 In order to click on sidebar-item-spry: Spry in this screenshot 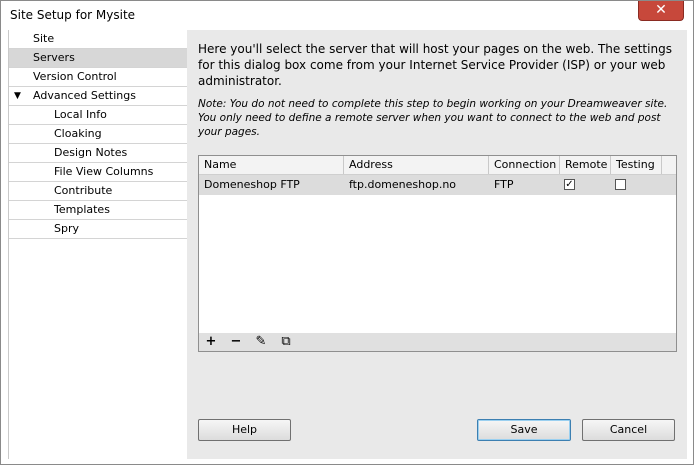, I will do `click(98, 229)`.